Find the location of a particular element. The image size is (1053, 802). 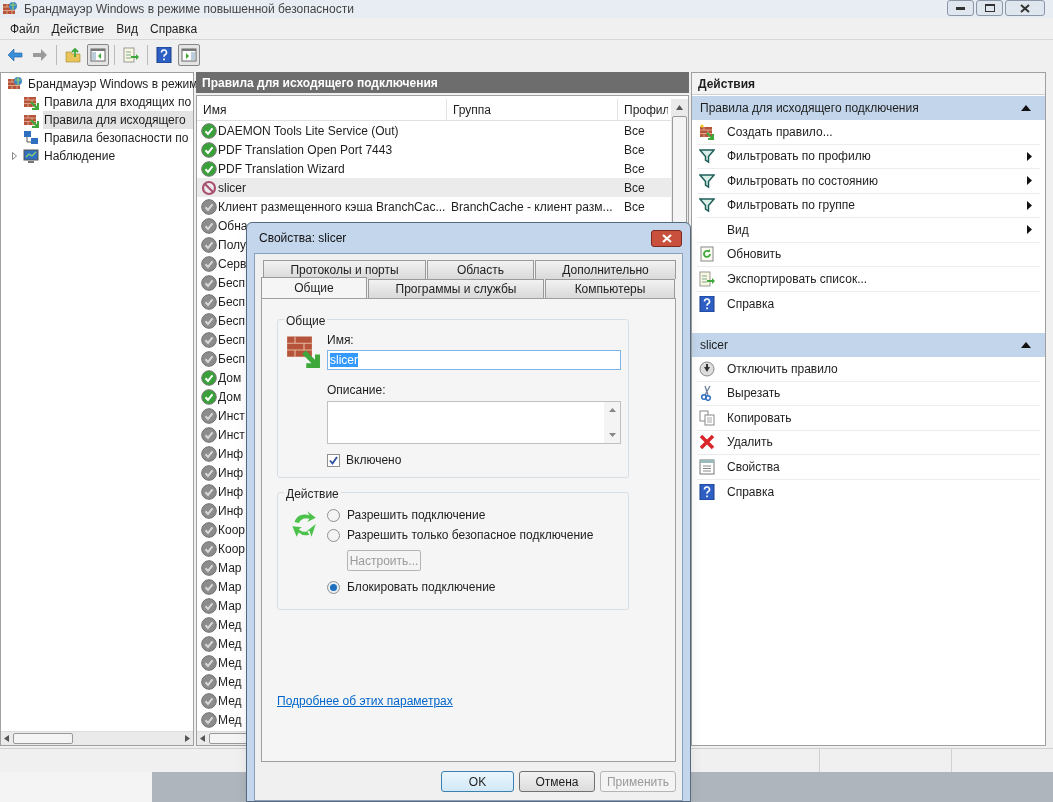

section-title: Правила для исходящего подключения is located at coordinates (809, 108).